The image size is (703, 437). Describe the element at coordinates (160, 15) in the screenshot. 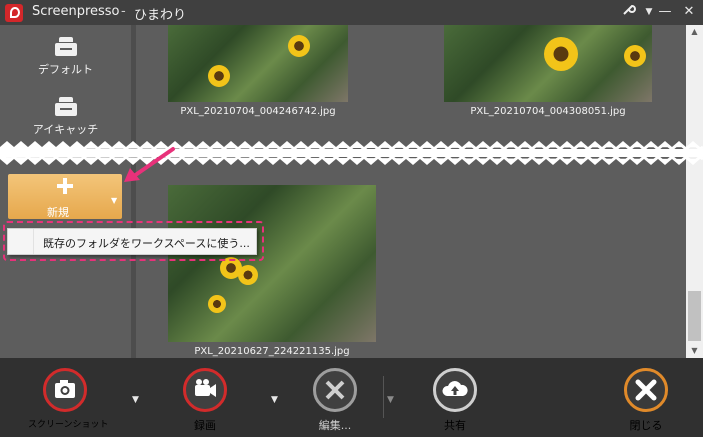

I see `window-title-workspace: ひまわり` at that location.